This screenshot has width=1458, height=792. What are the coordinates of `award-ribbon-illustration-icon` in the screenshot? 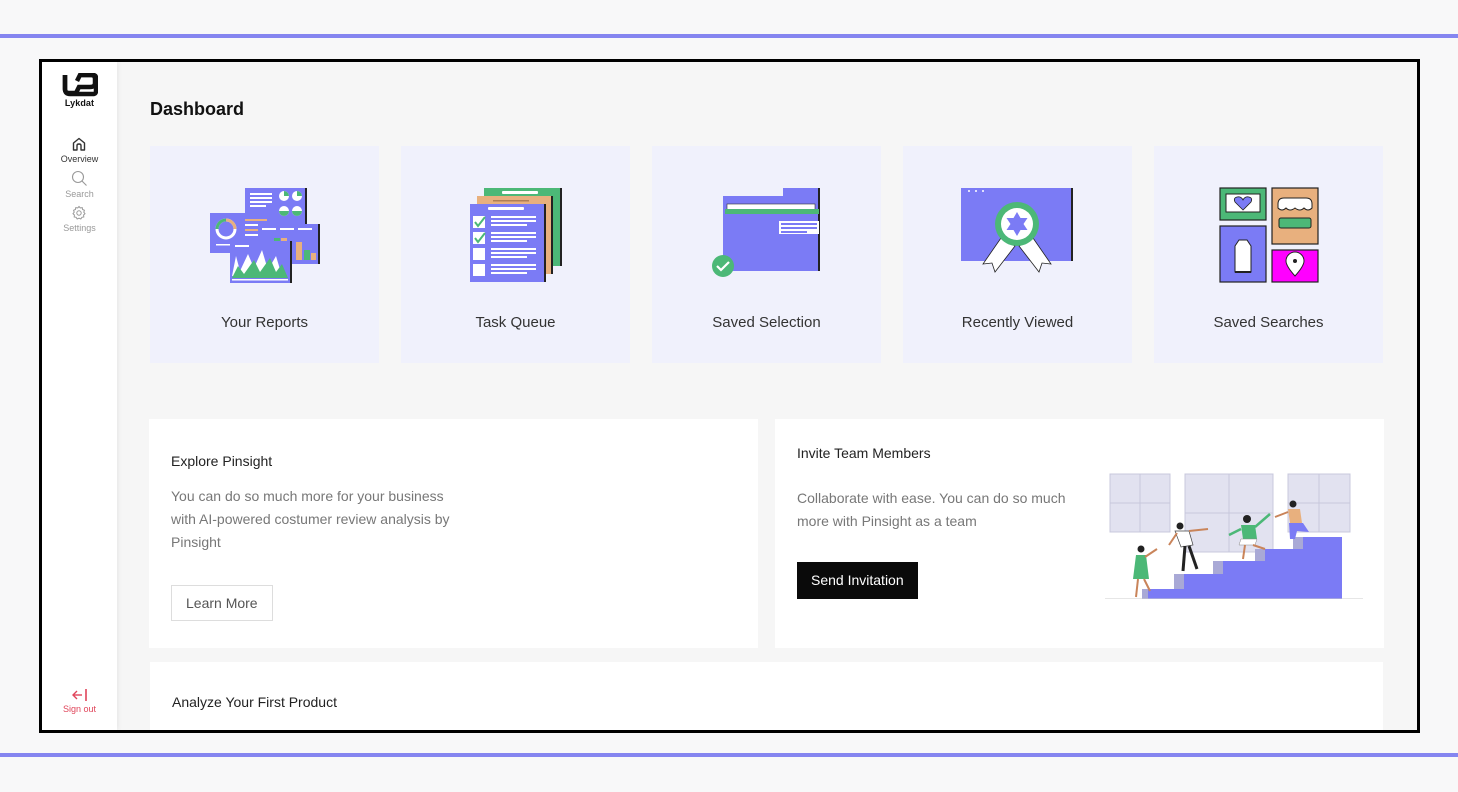 It's located at (1016, 230).